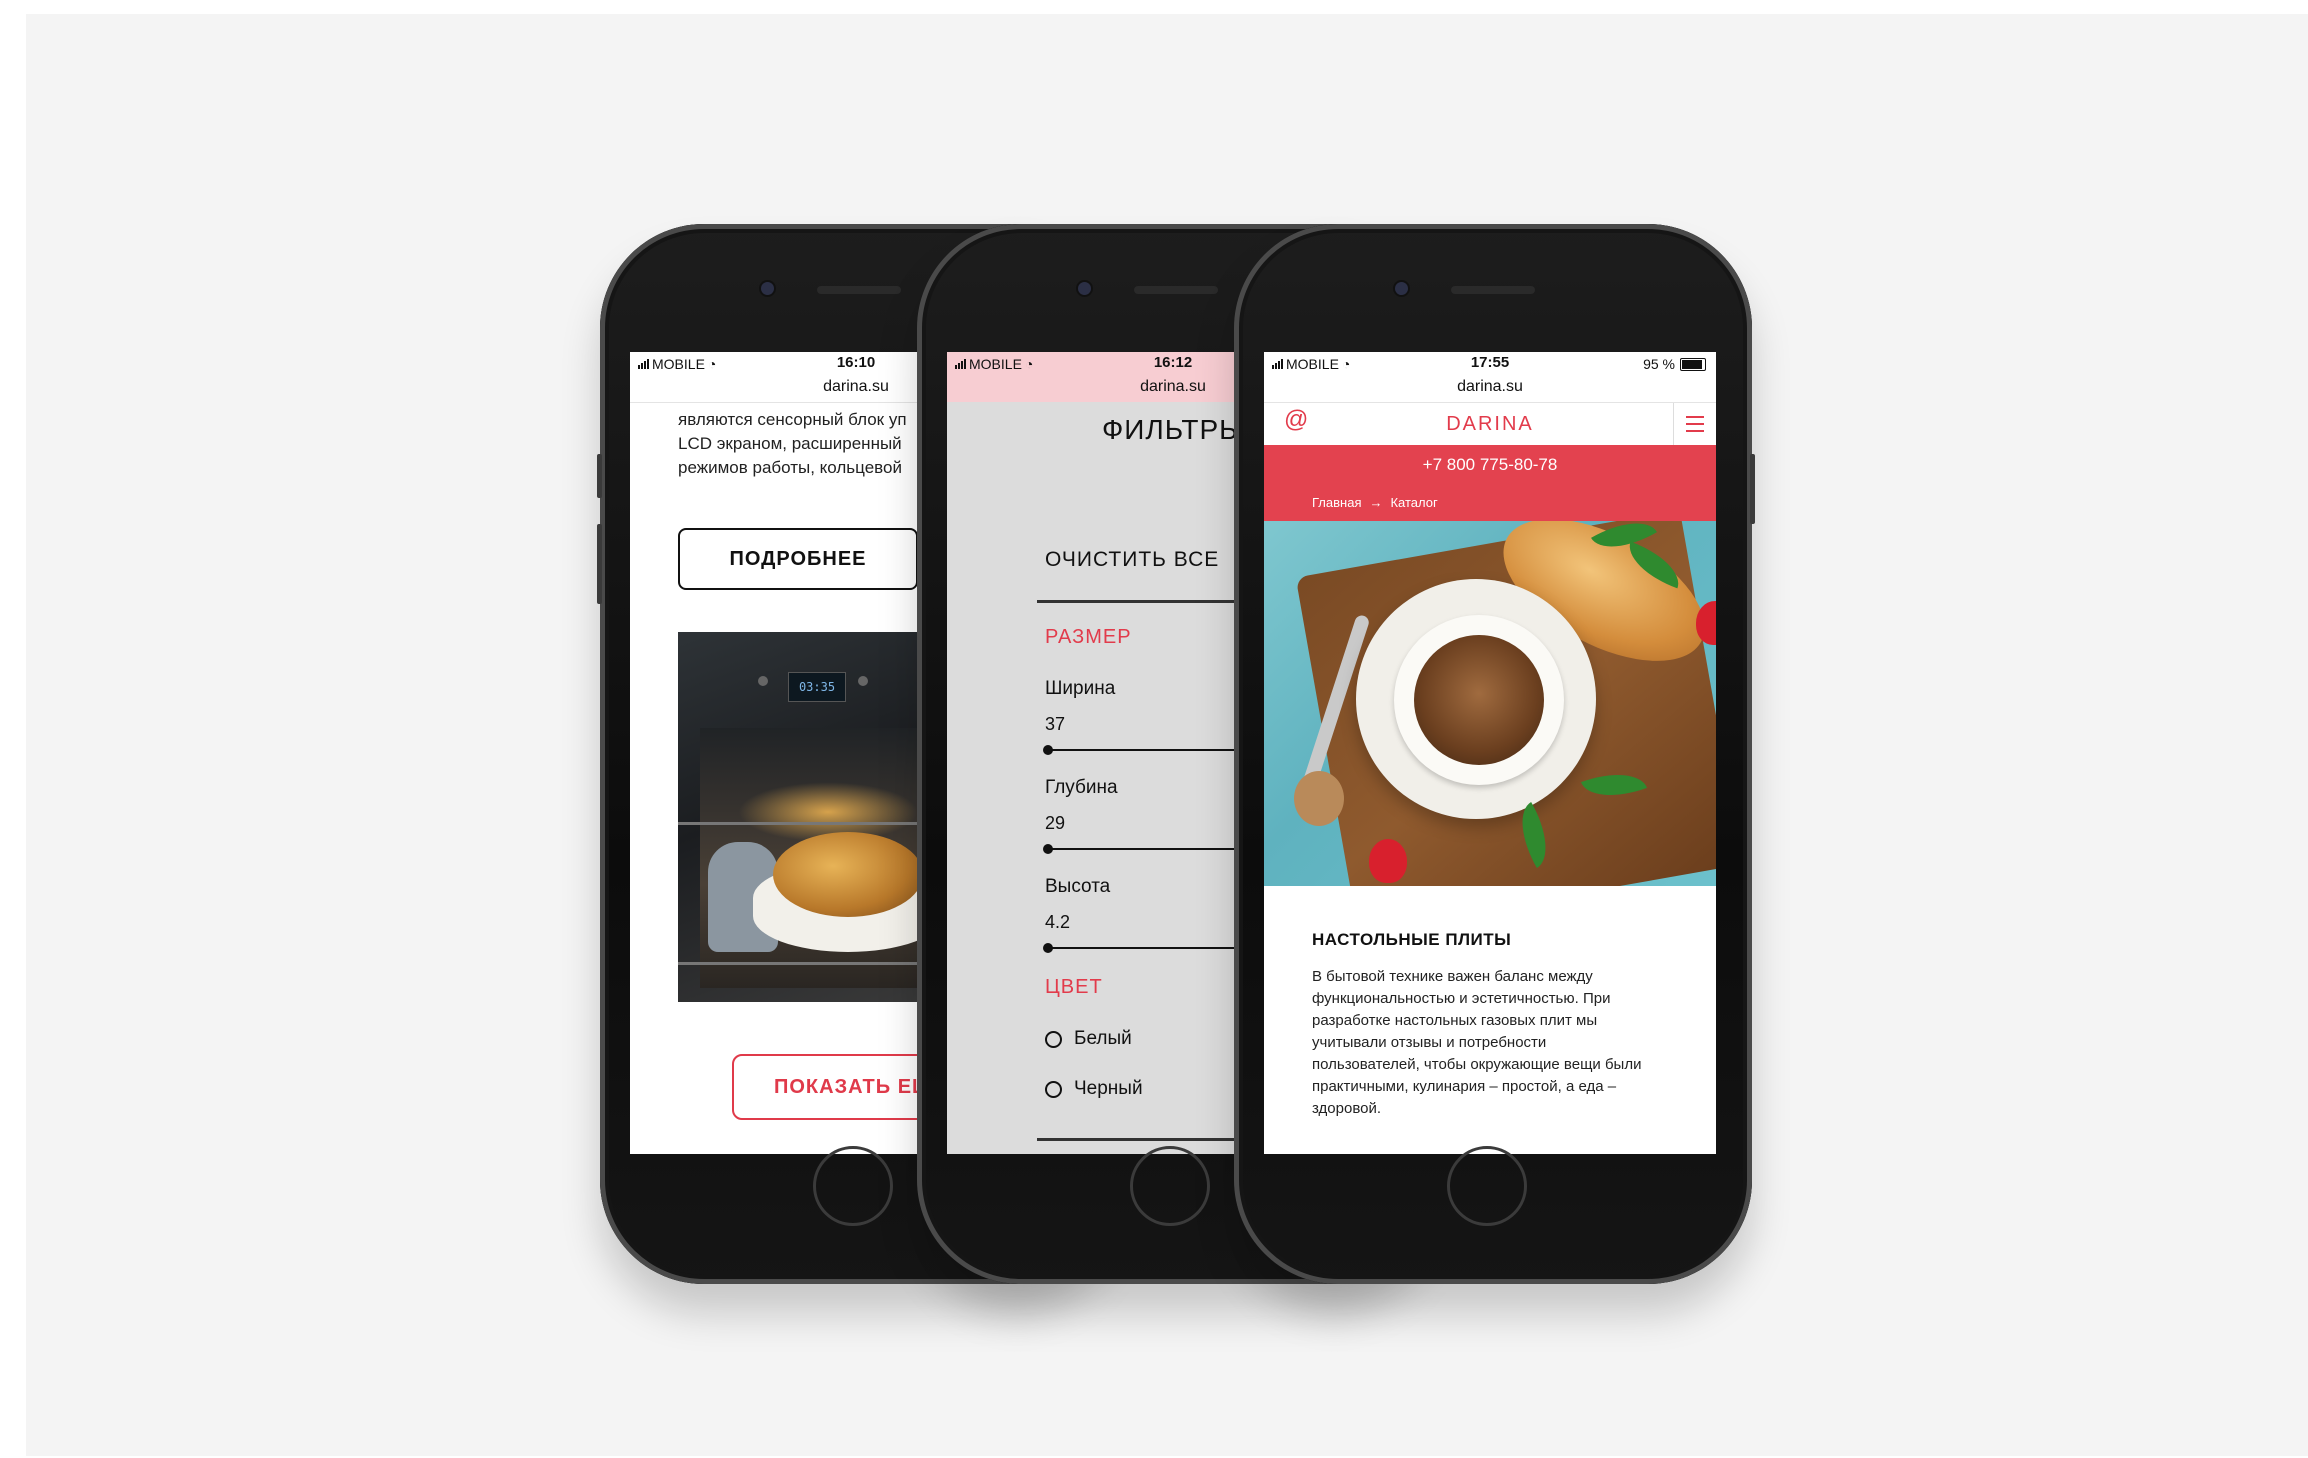 The width and height of the screenshot is (2308, 1458). What do you see at coordinates (1412, 939) in the screenshot?
I see `section-heading: НАСТОЛЬНЫЕ ПЛИТЫ` at bounding box center [1412, 939].